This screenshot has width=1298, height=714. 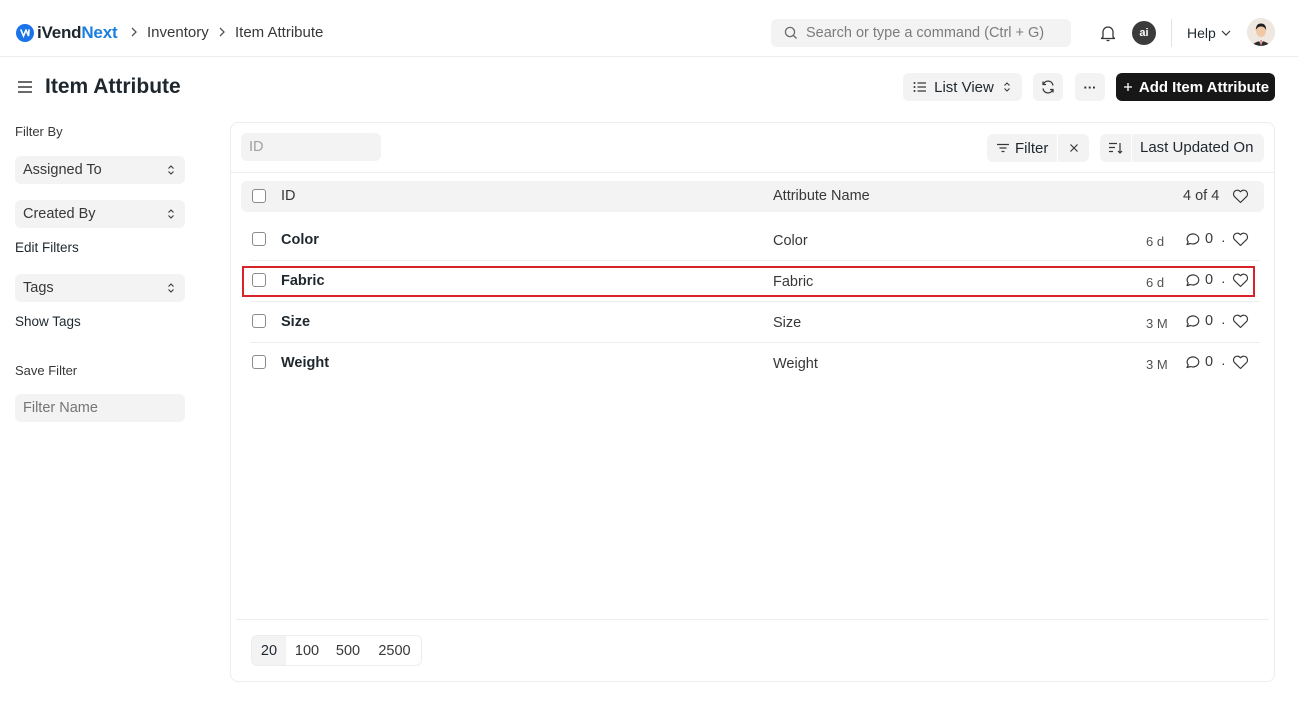 I want to click on column-header-id: ID, so click(x=288, y=196).